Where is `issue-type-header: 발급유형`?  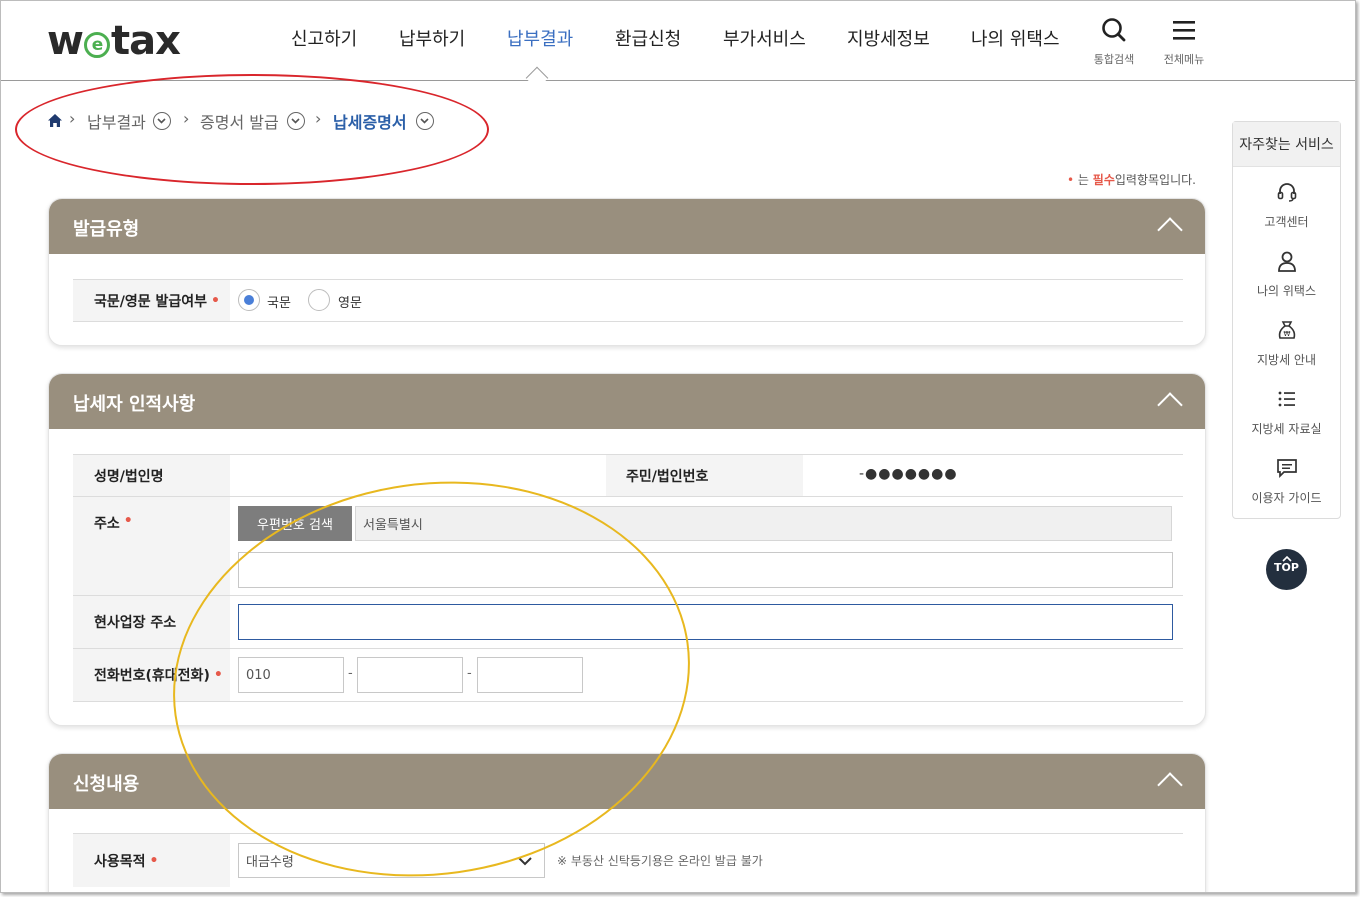 issue-type-header: 발급유형 is located at coordinates (627, 226).